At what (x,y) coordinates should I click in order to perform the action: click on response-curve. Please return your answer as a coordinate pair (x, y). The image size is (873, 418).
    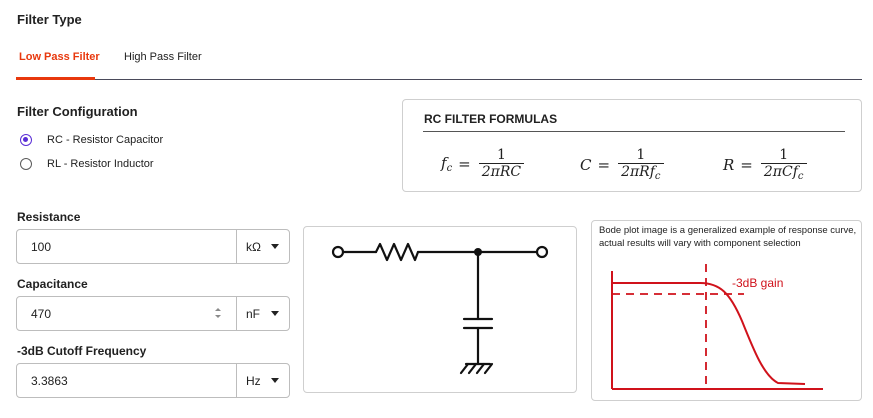
    Looking at the image, I should click on (709, 333).